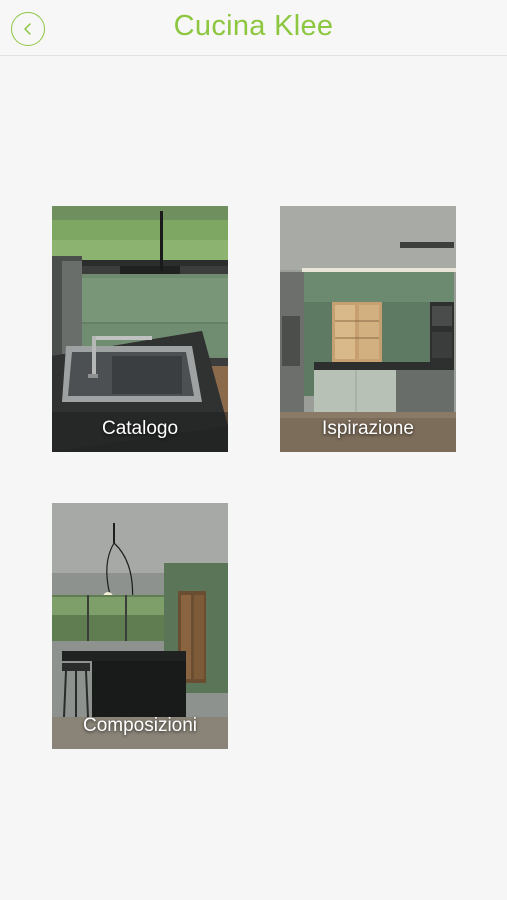 Image resolution: width=507 pixels, height=900 pixels. I want to click on ispirazione-image, so click(368, 329).